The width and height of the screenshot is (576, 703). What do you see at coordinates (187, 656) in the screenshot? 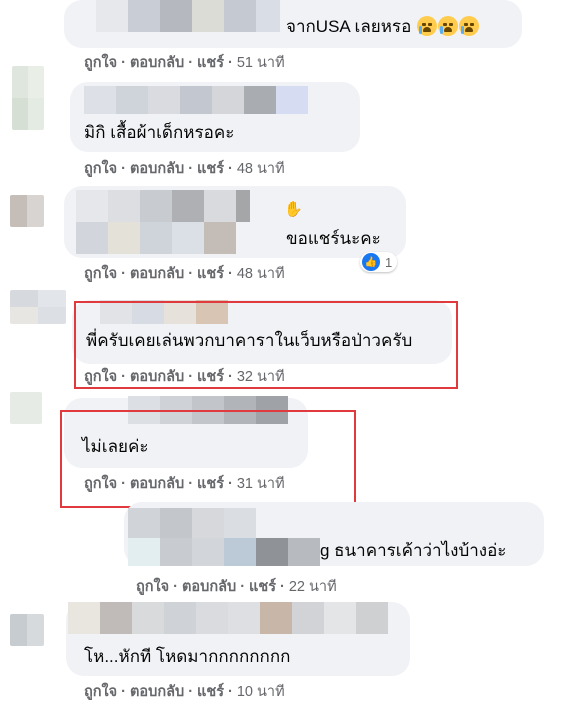
I see `comment-text: โห...หักที โหดมากกกกกกกก` at bounding box center [187, 656].